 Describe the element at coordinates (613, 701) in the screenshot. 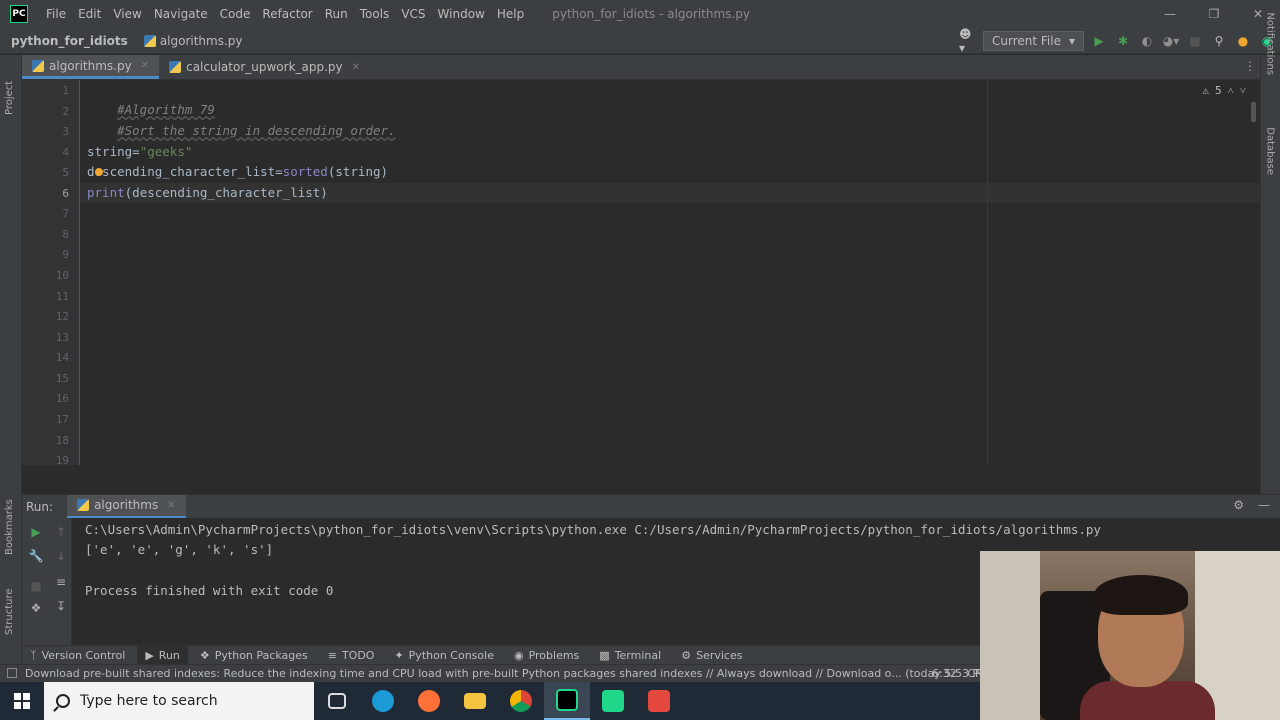

I see `clion-icon` at that location.